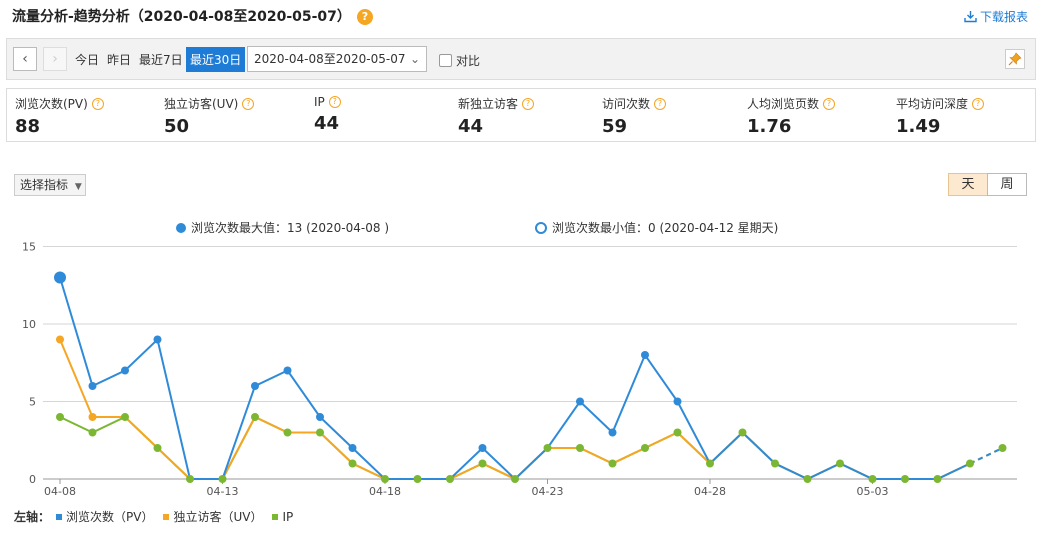 The height and width of the screenshot is (534, 1044). I want to click on hollow-dot-icon, so click(541, 227).